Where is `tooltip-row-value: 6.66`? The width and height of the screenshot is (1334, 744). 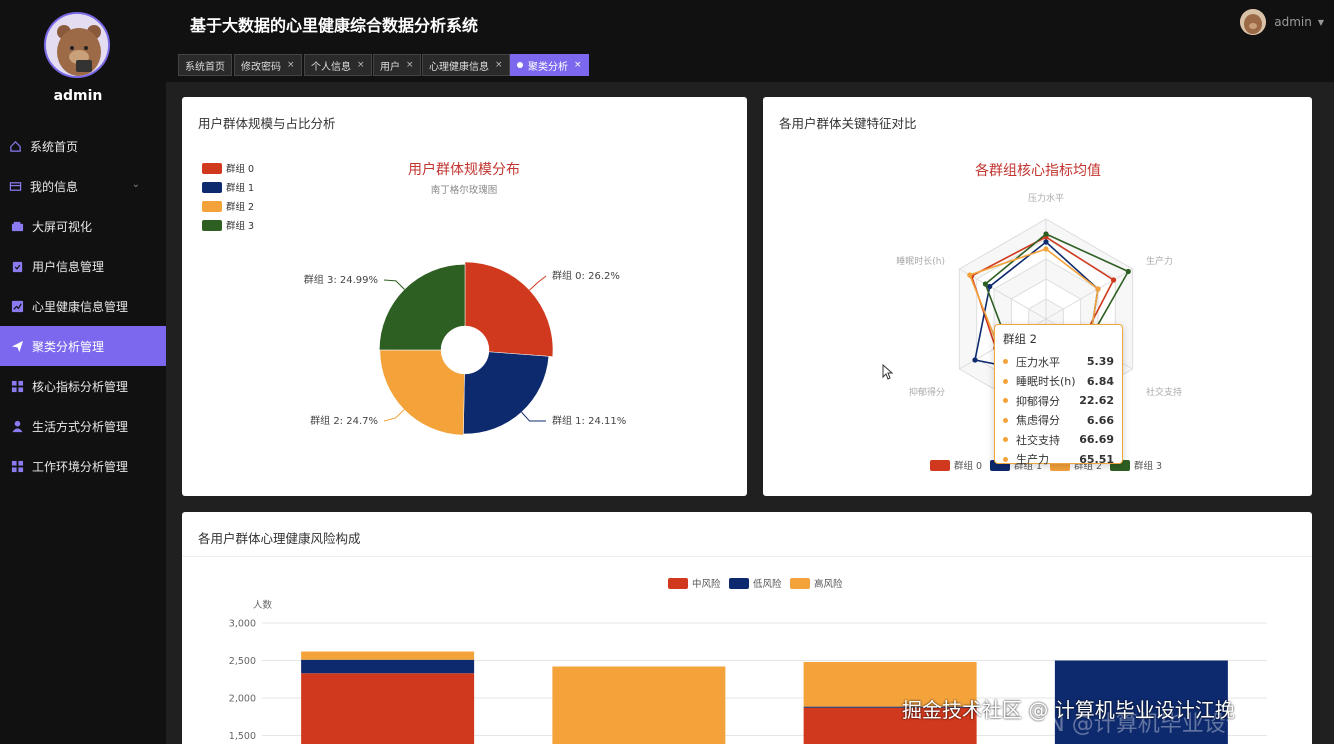 tooltip-row-value: 6.66 is located at coordinates (1100, 420).